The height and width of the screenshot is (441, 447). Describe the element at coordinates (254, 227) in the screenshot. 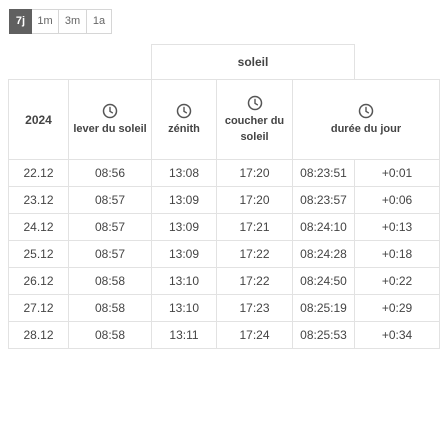

I see `cell-sunset: 17:21` at that location.